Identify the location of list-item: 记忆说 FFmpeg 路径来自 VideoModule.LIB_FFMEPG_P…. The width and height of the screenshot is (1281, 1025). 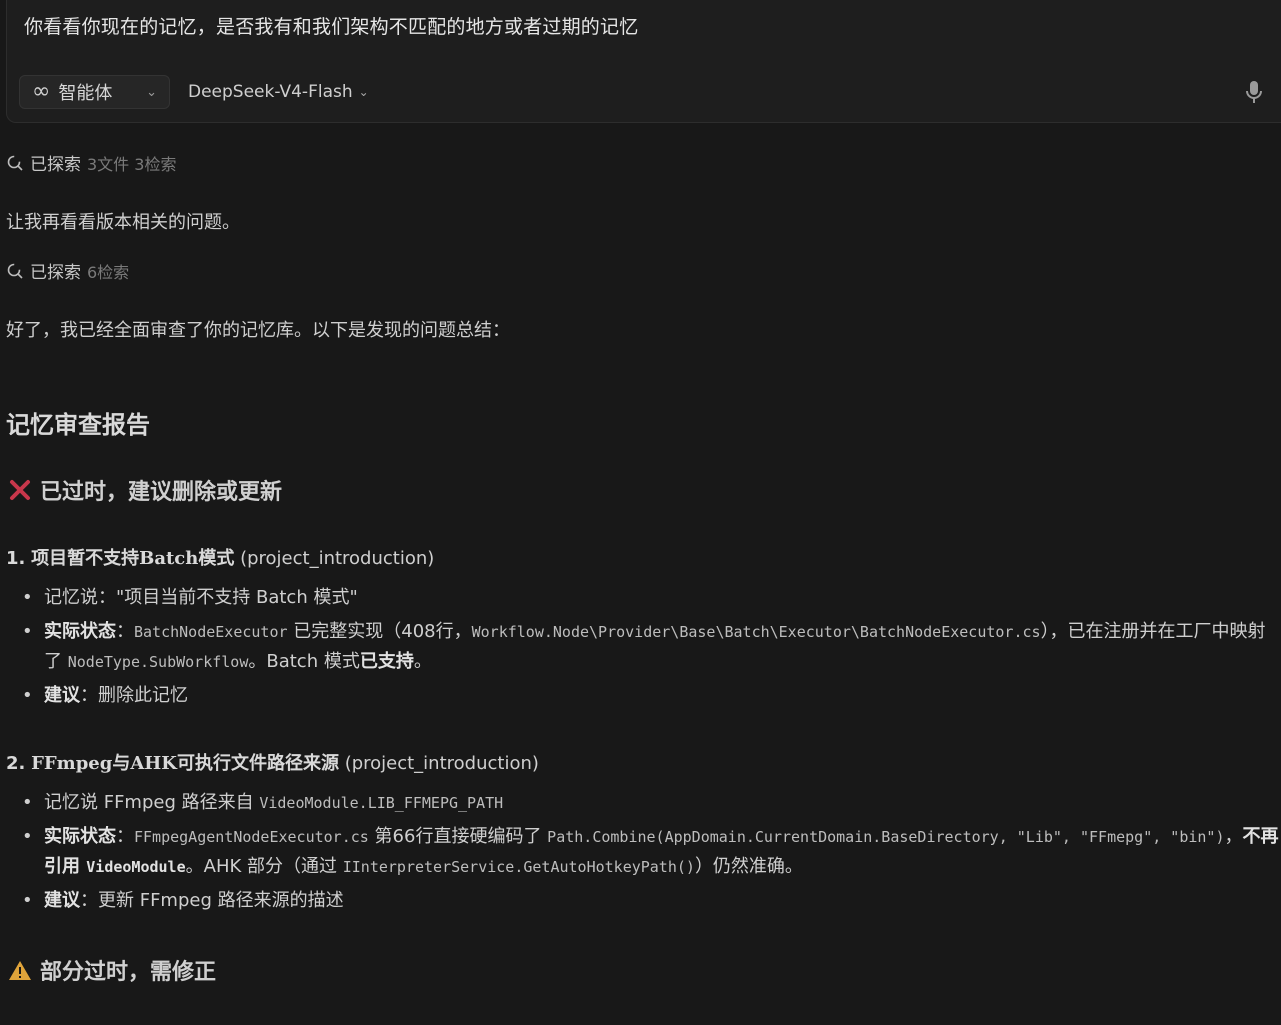
(640, 803).